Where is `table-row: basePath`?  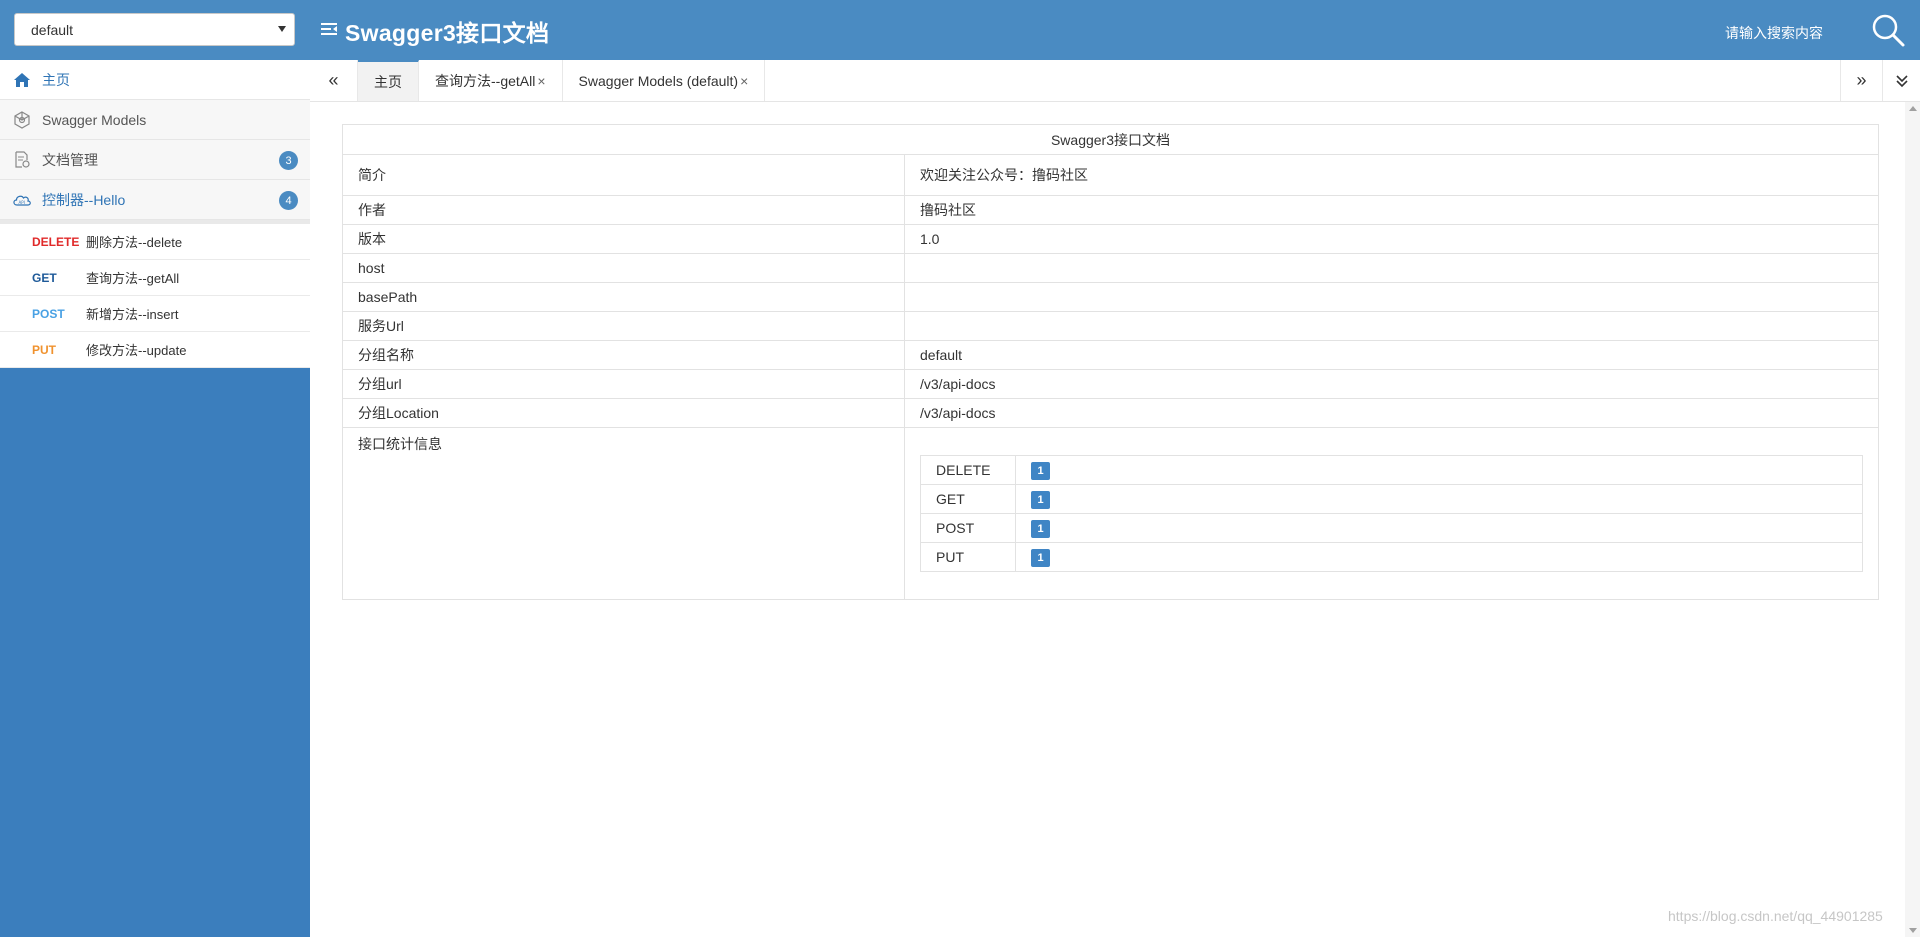
table-row: basePath is located at coordinates (1110, 297).